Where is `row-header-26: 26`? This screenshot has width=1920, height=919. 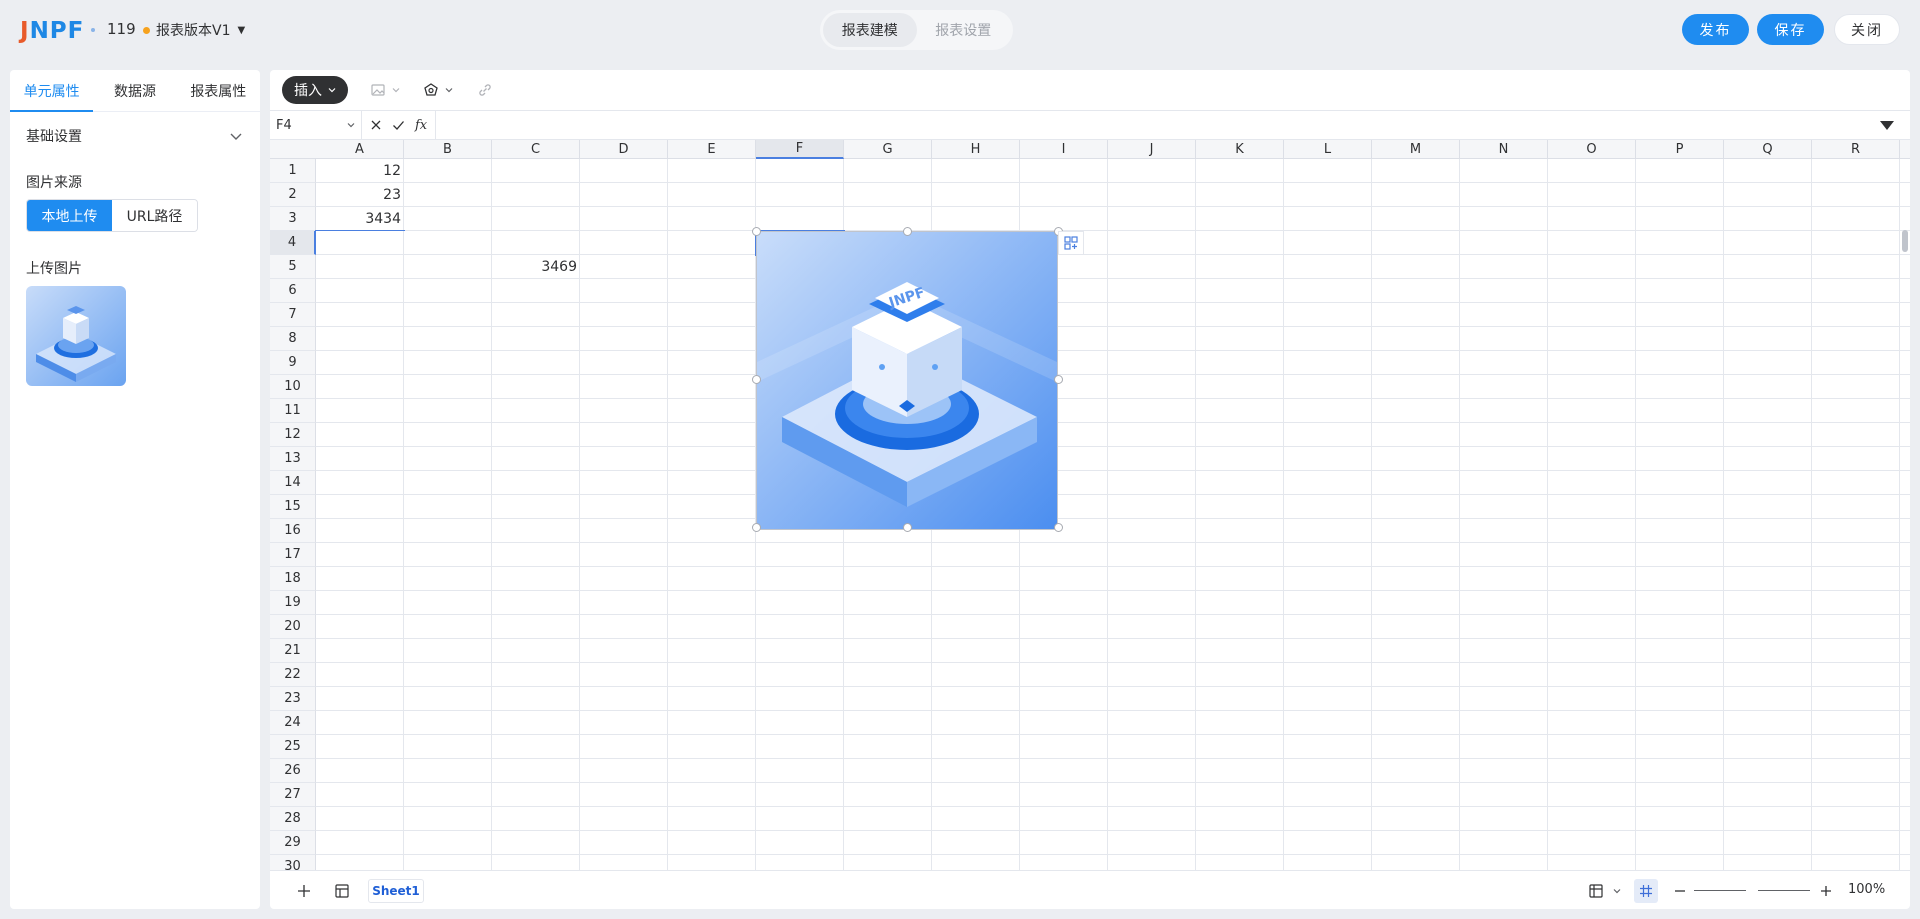
row-header-26: 26 is located at coordinates (293, 771).